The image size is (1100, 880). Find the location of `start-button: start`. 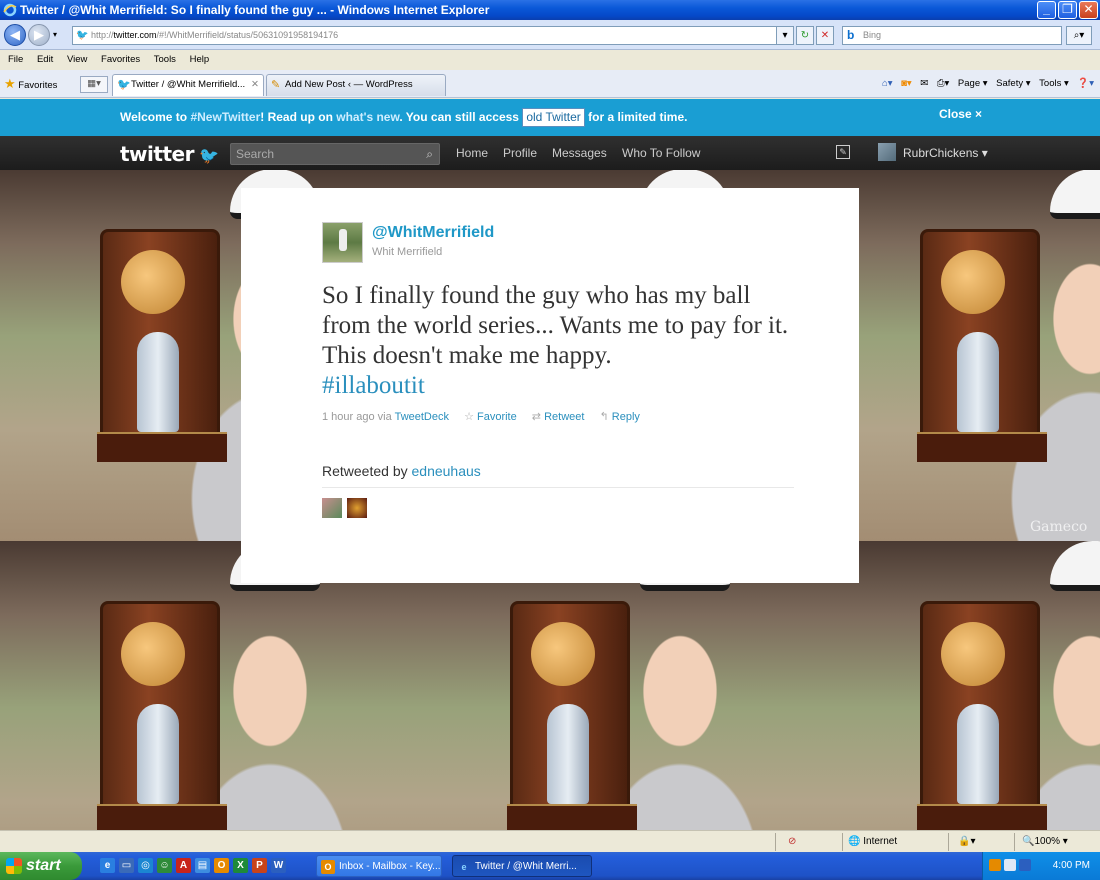

start-button: start is located at coordinates (41, 866).